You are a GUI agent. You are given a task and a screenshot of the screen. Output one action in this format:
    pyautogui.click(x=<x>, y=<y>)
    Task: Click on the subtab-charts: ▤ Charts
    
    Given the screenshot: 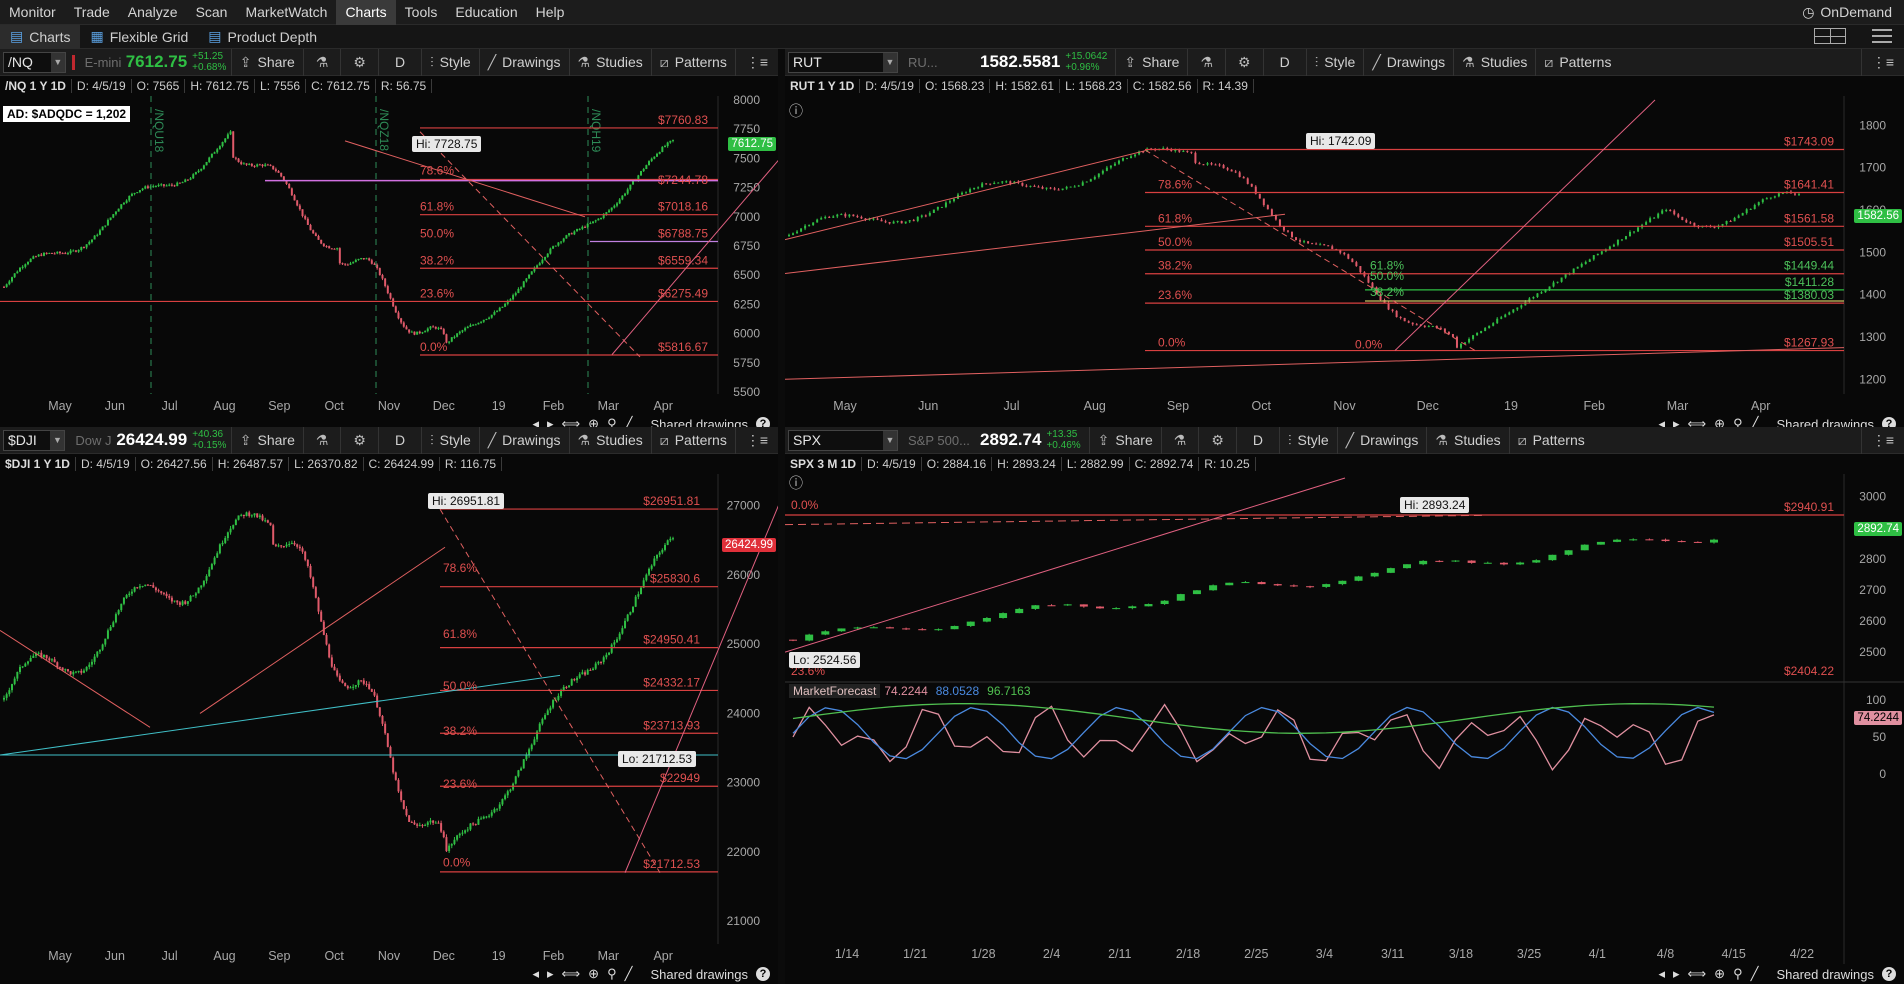 What is the action you would take?
    pyautogui.click(x=40, y=36)
    